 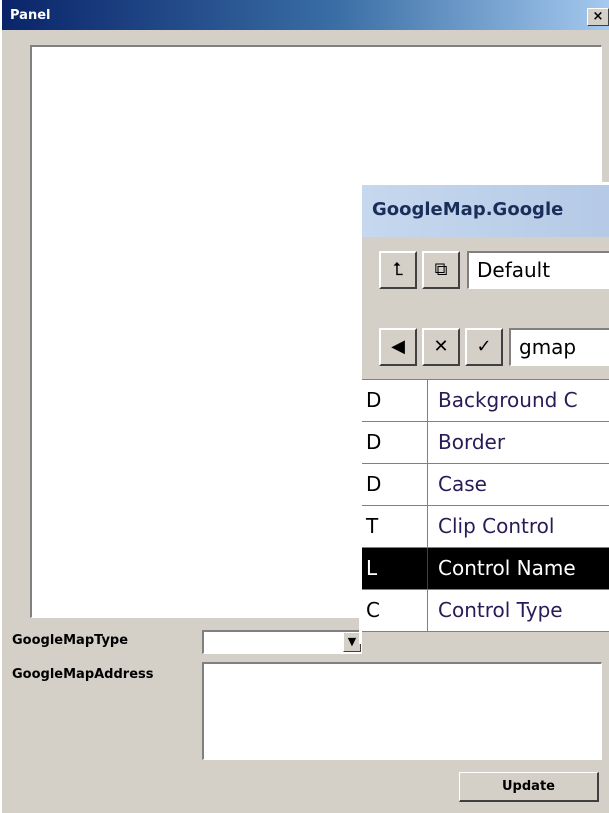 I want to click on close-button: ×, so click(x=598, y=17).